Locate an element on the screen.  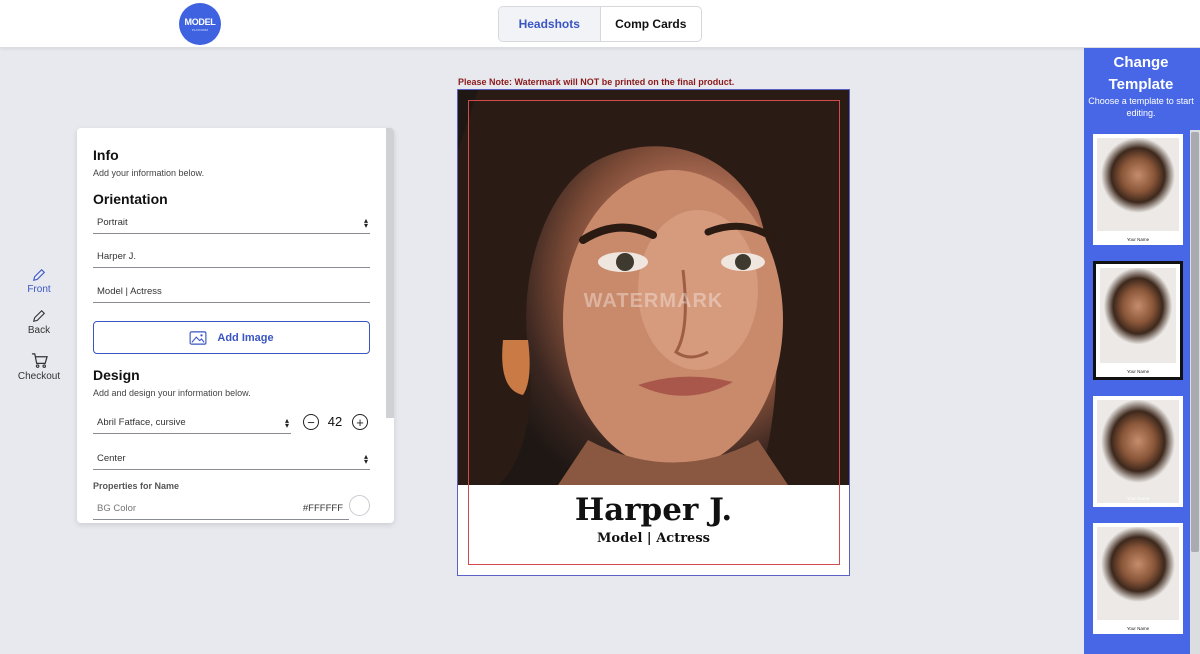
template-sidebar-subtitle: Choose a template to start editing. is located at coordinates (1141, 107).